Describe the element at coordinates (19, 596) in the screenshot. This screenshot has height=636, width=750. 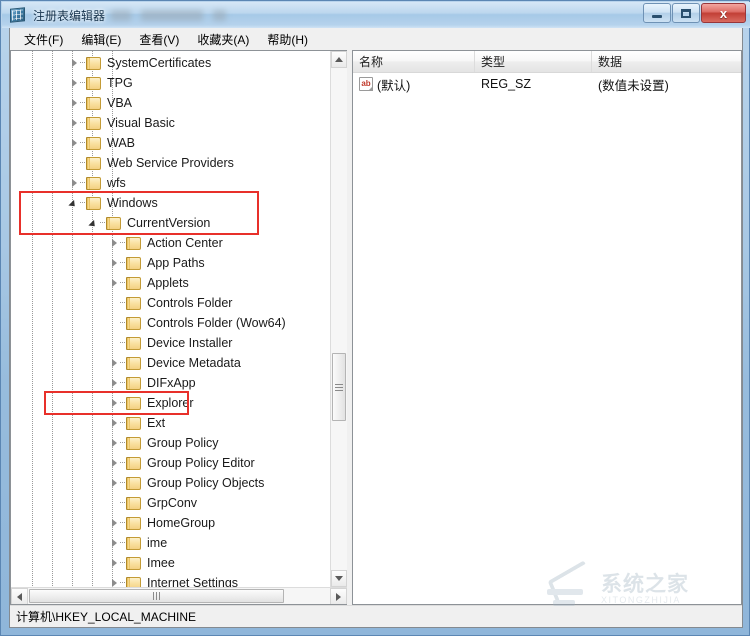
I see `scroll-left-button` at that location.